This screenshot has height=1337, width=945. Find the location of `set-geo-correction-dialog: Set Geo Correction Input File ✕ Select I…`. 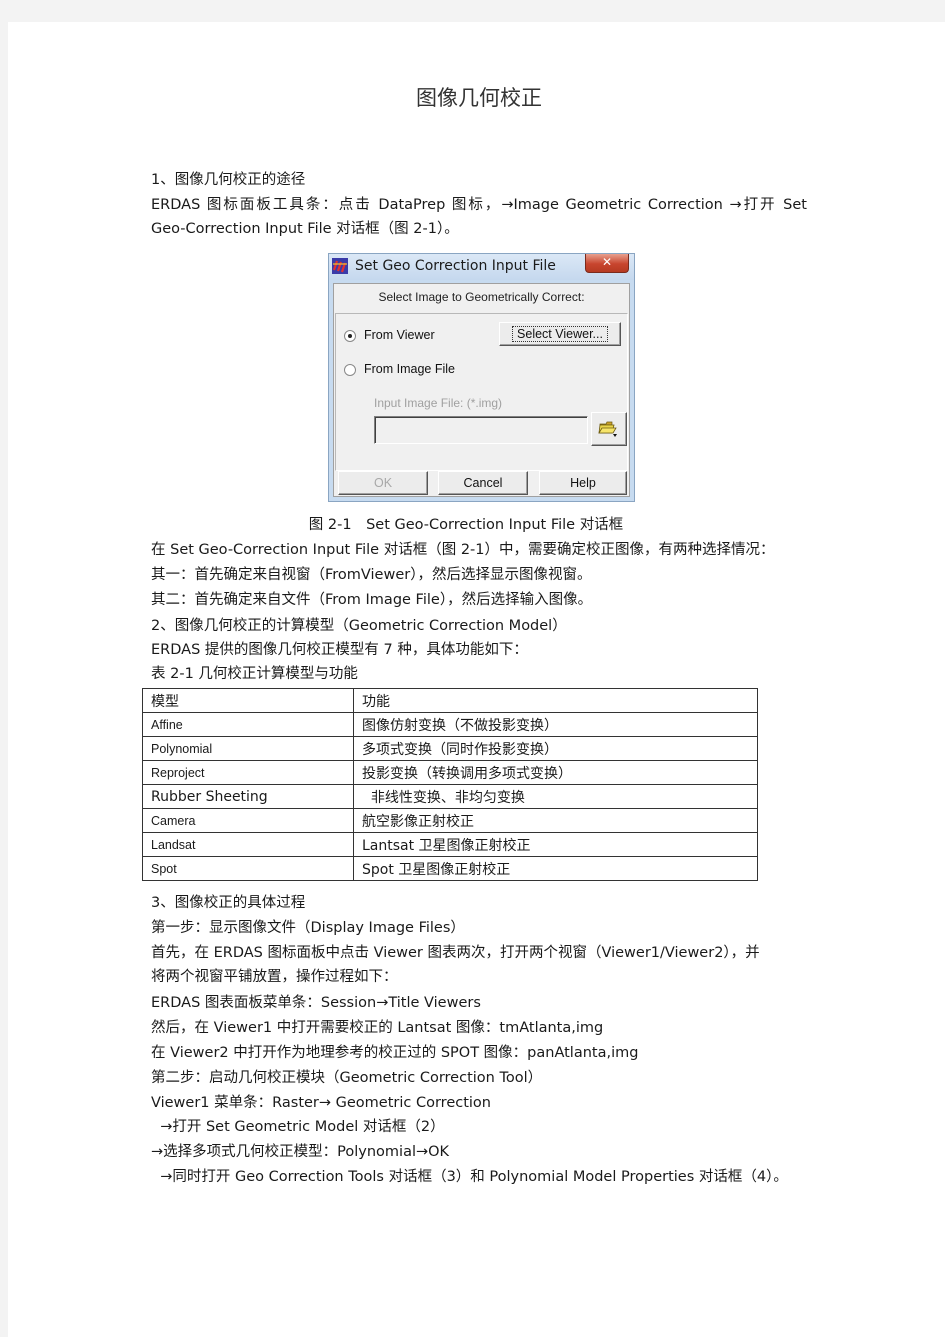

set-geo-correction-dialog: Set Geo Correction Input File ✕ Select I… is located at coordinates (481, 377).